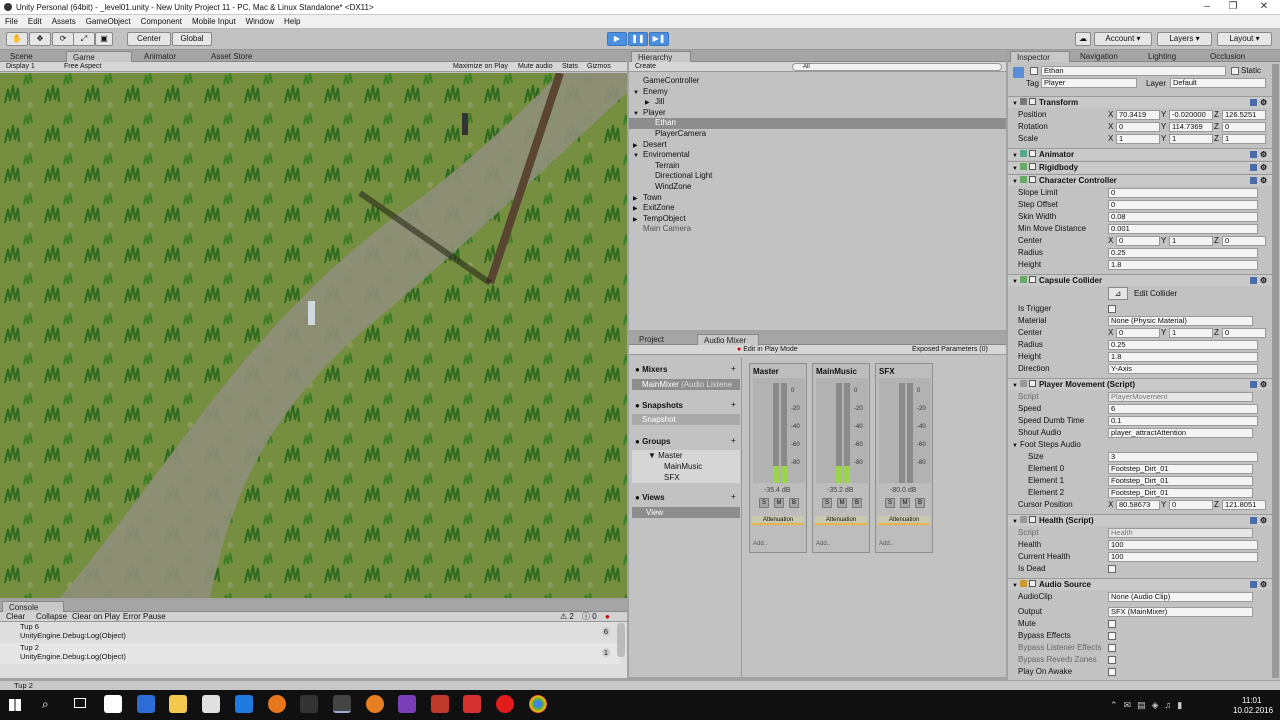 Image resolution: width=1280 pixels, height=720 pixels. I want to click on search-icon: ⌕, so click(45, 704).